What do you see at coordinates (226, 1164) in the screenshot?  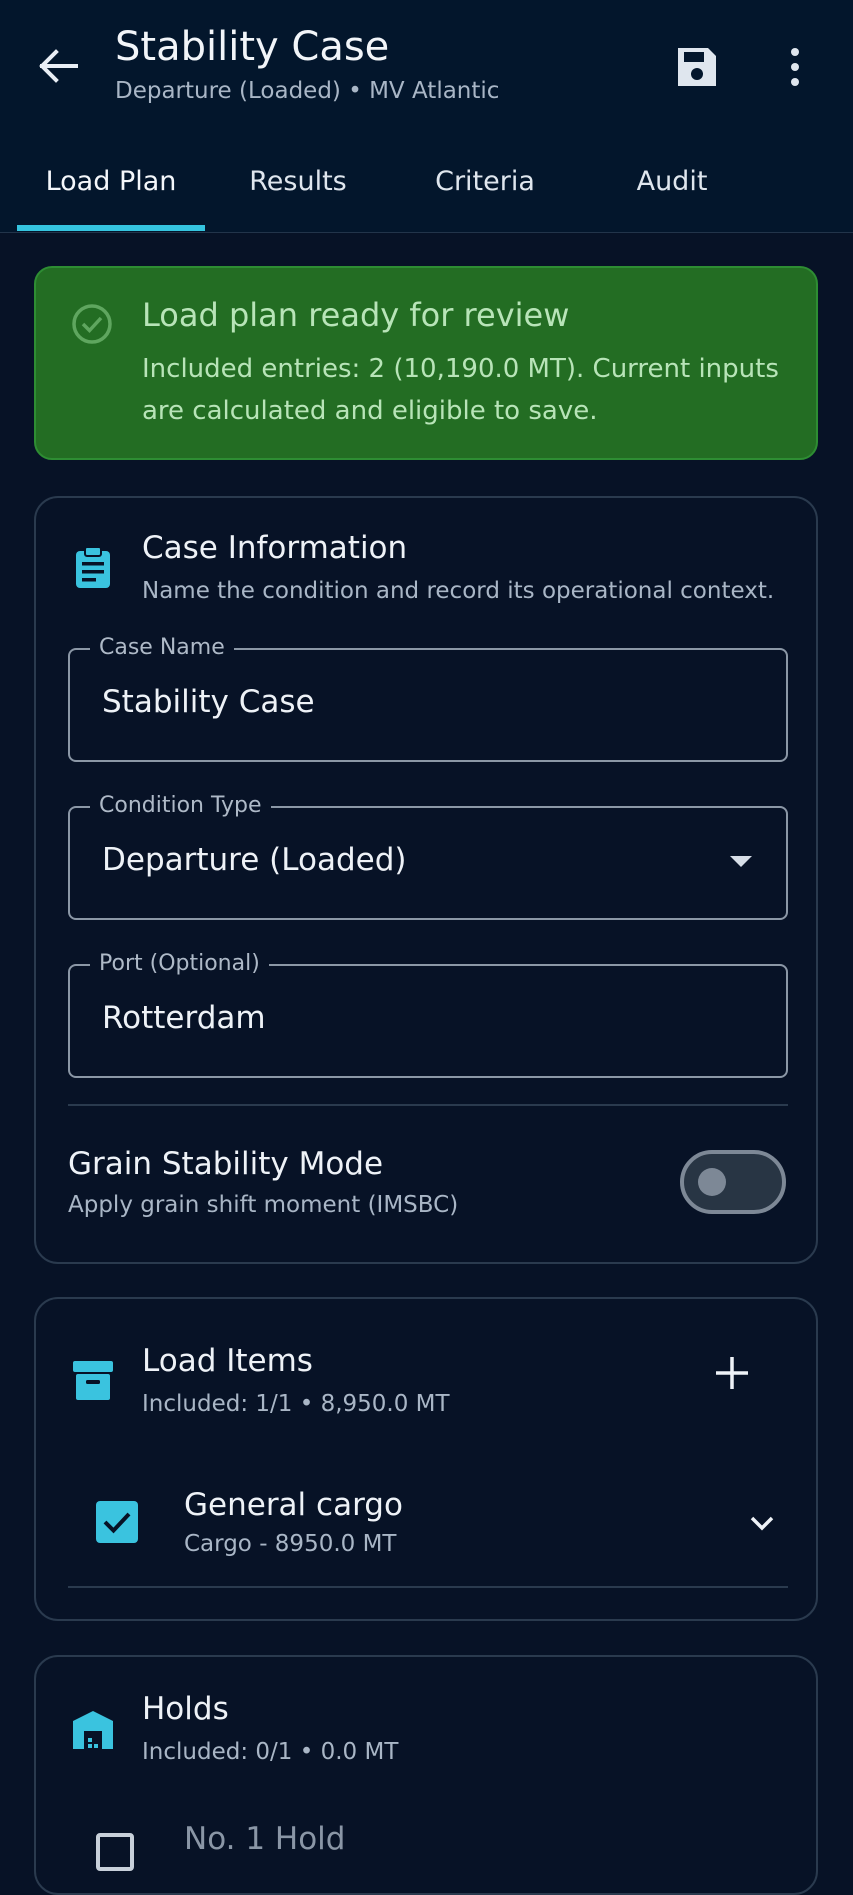 I see `grain-mode-title: Grain Stability Mode` at bounding box center [226, 1164].